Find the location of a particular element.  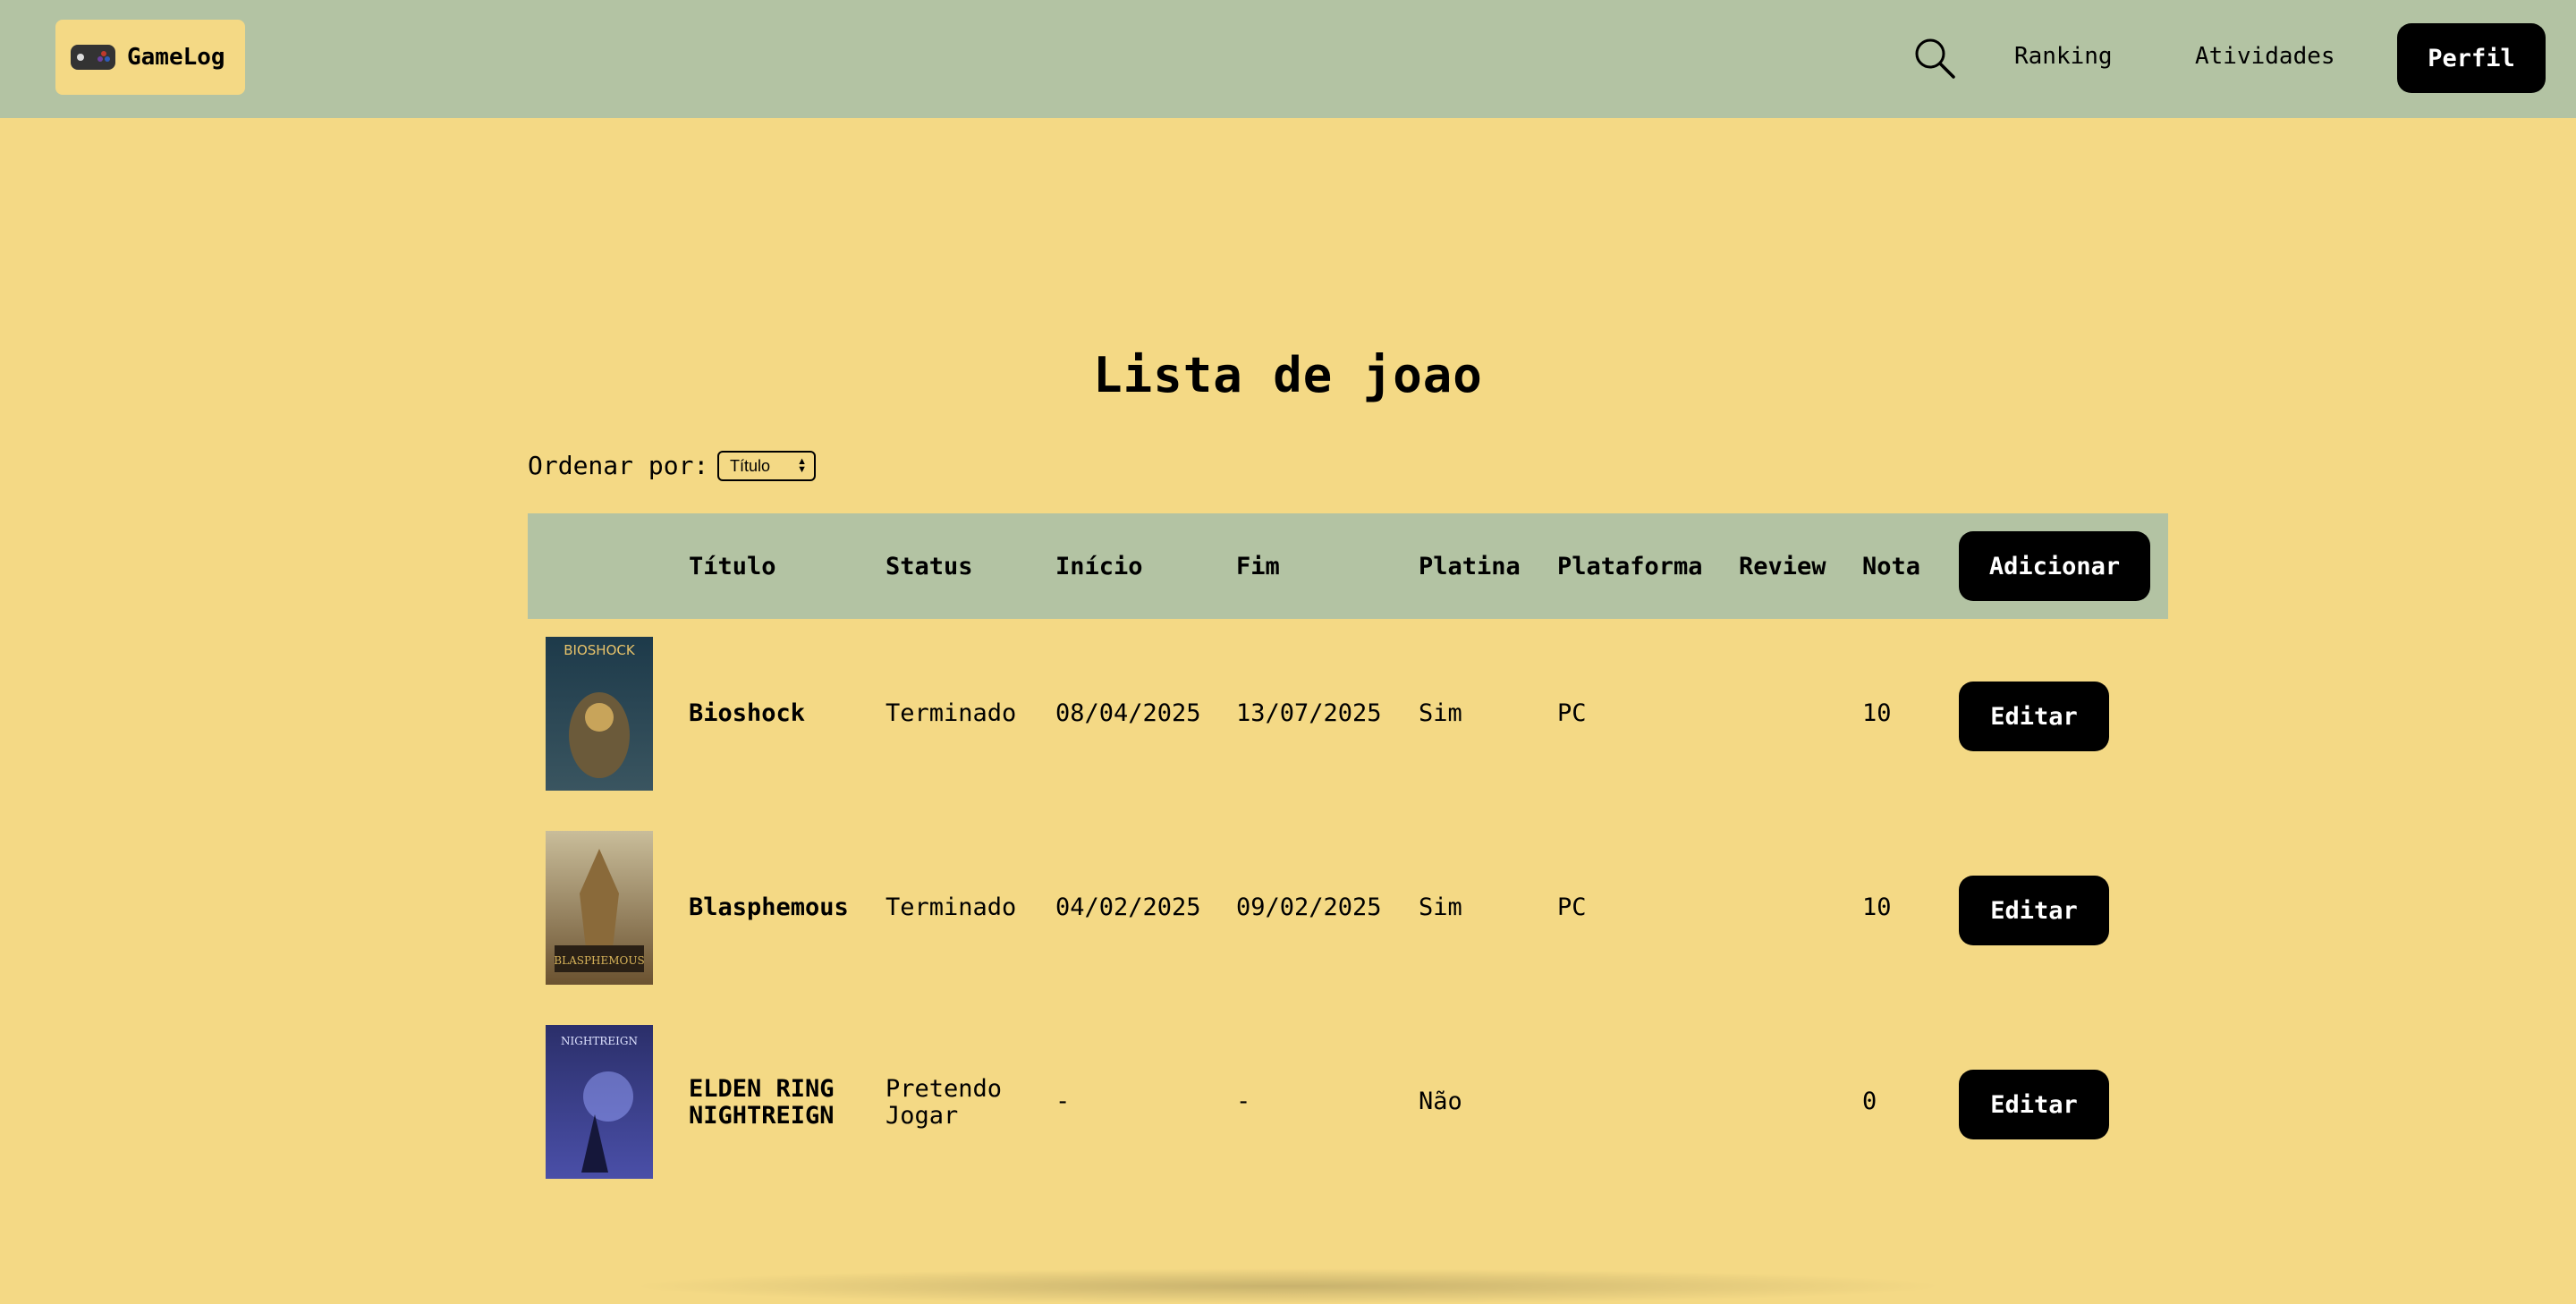

game-title: Blasphemous is located at coordinates (769, 907).